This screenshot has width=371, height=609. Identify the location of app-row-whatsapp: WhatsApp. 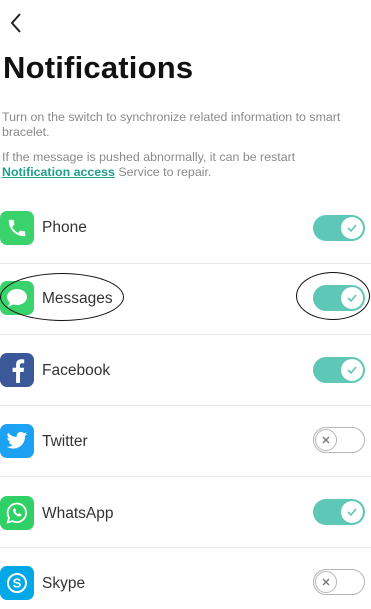
(185, 512).